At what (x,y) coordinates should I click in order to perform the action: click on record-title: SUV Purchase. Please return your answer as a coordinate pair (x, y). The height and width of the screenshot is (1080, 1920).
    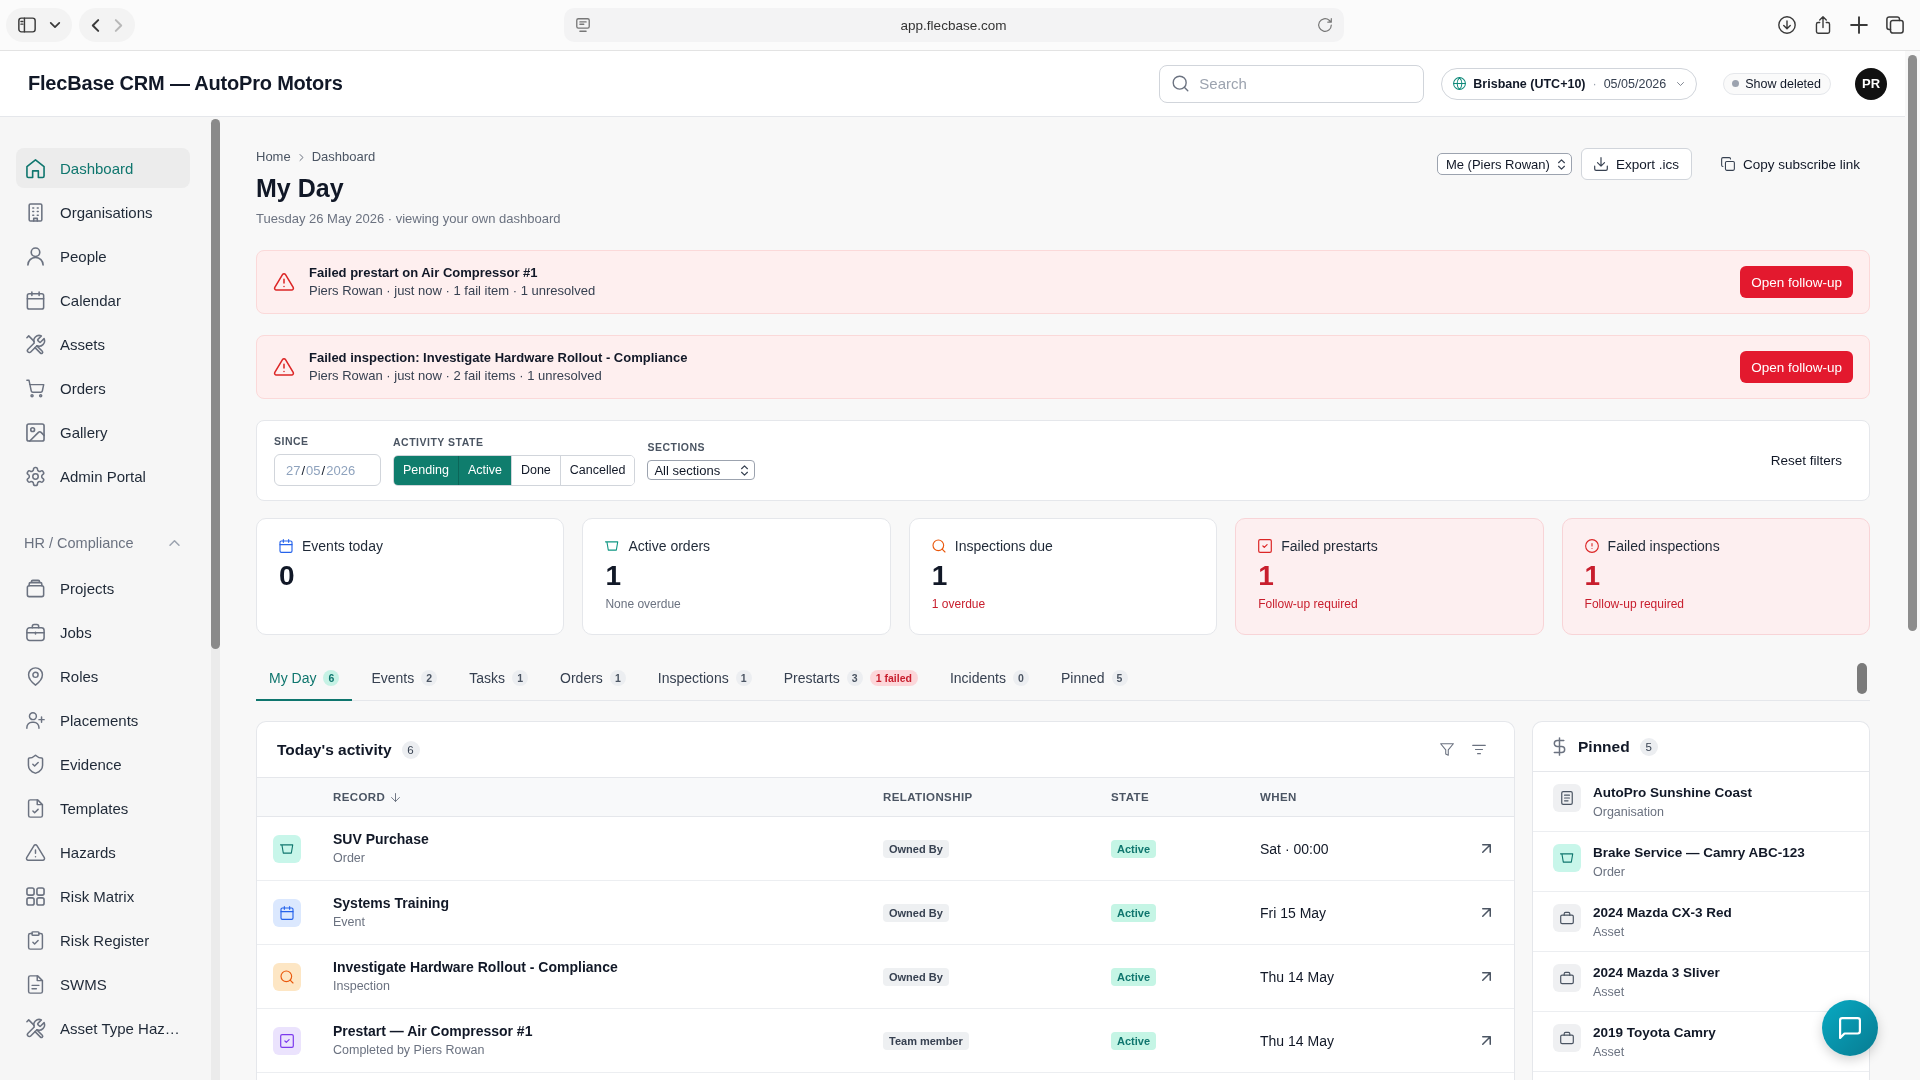
    Looking at the image, I should click on (381, 839).